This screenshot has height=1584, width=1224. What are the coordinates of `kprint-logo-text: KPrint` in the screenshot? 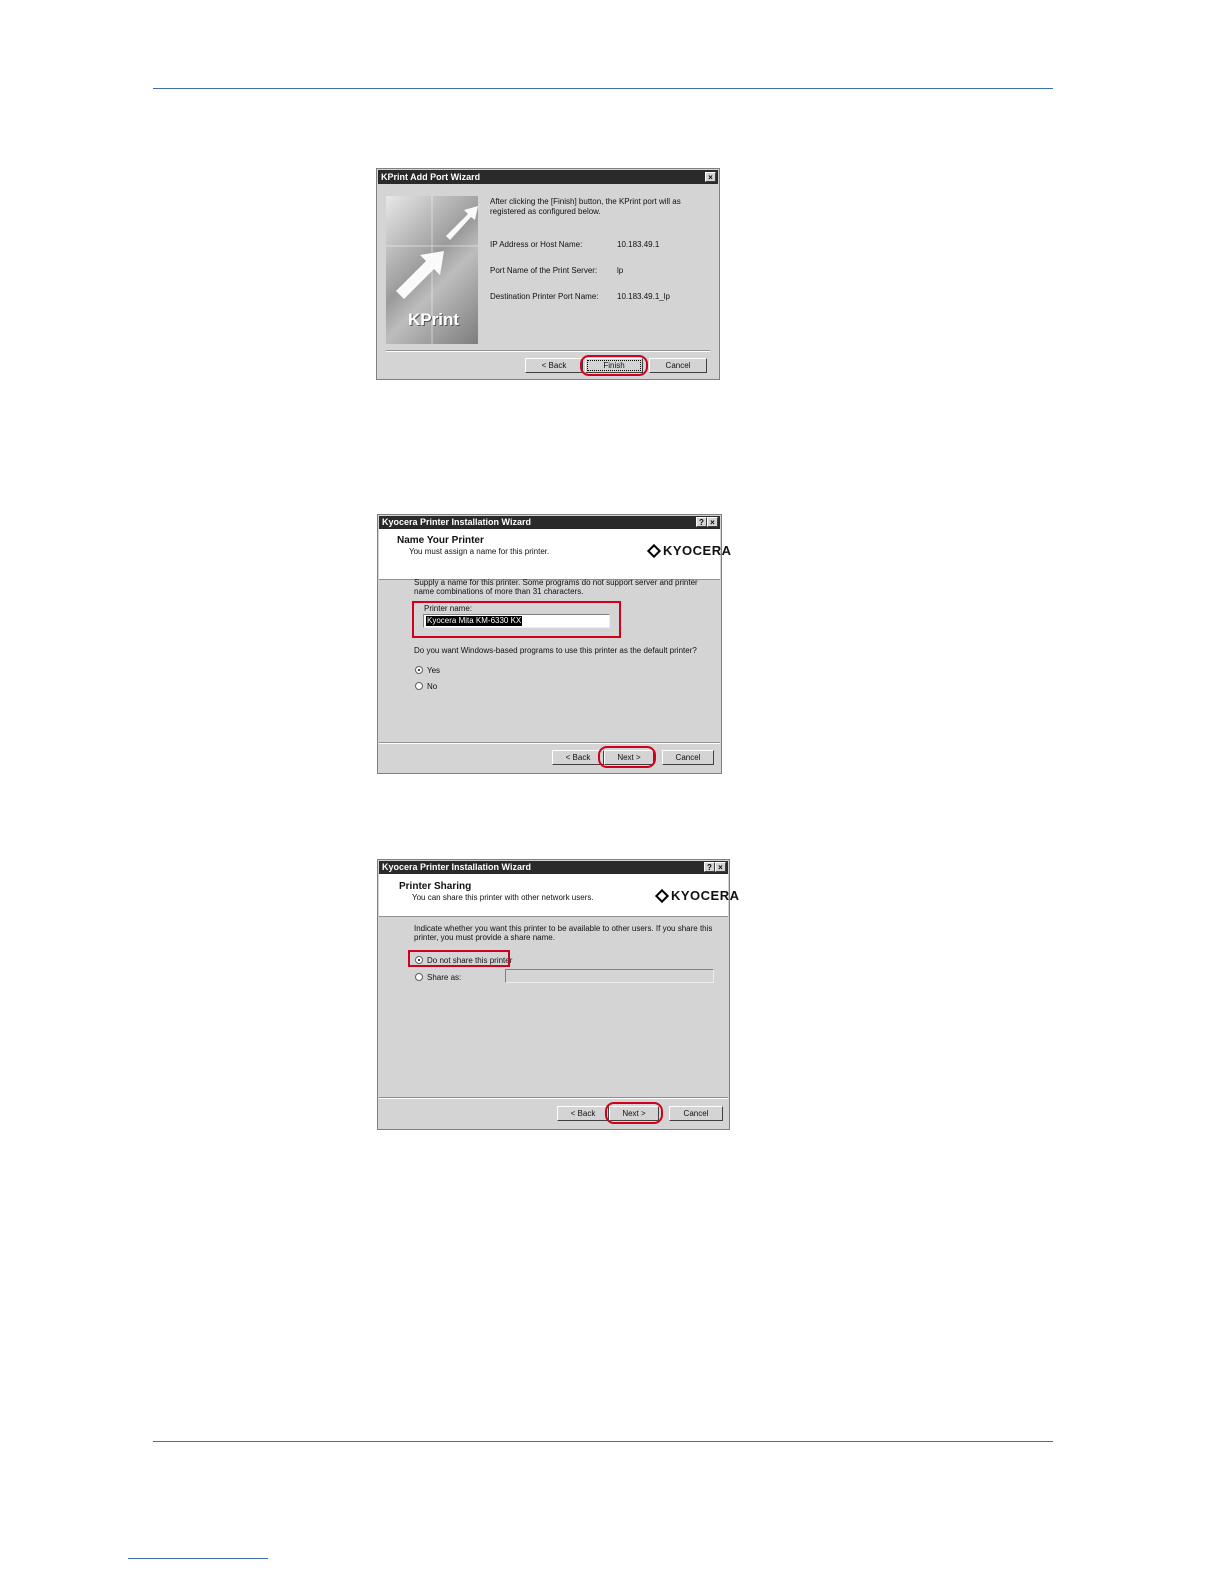 It's located at (433, 319).